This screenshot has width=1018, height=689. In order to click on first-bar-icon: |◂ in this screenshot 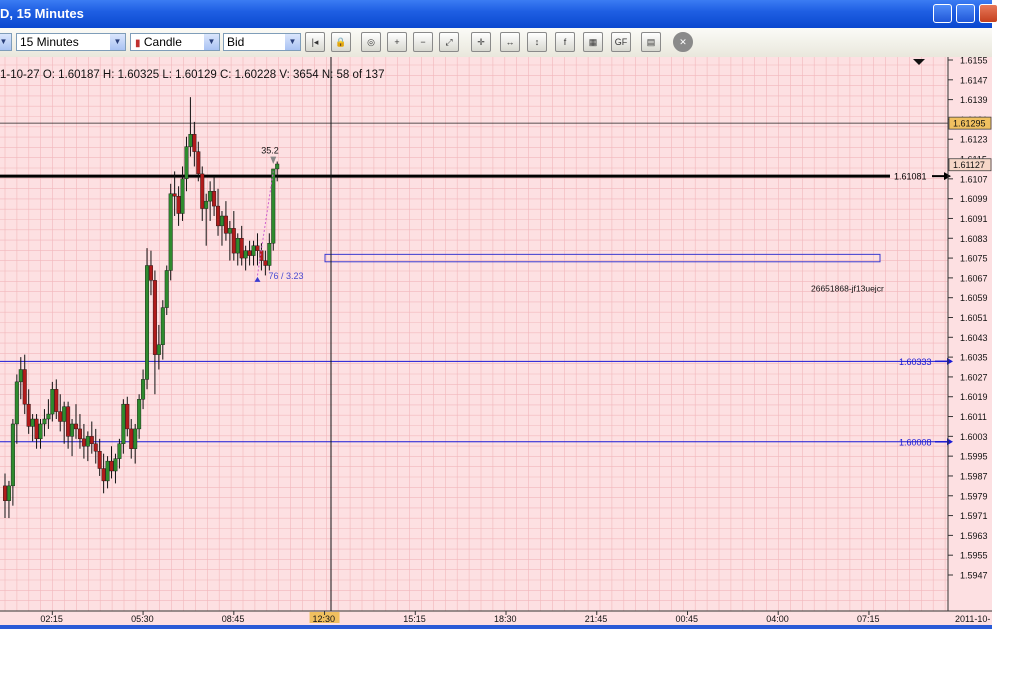, I will do `click(315, 42)`.